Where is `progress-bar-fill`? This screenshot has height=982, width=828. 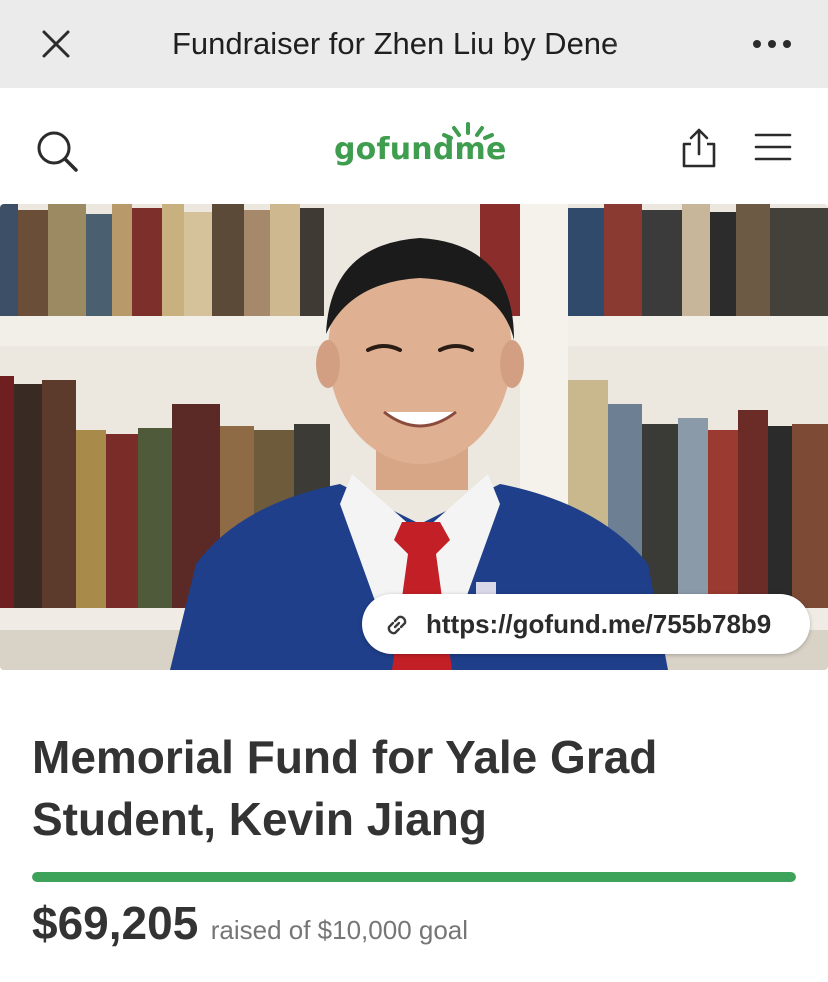 progress-bar-fill is located at coordinates (414, 877).